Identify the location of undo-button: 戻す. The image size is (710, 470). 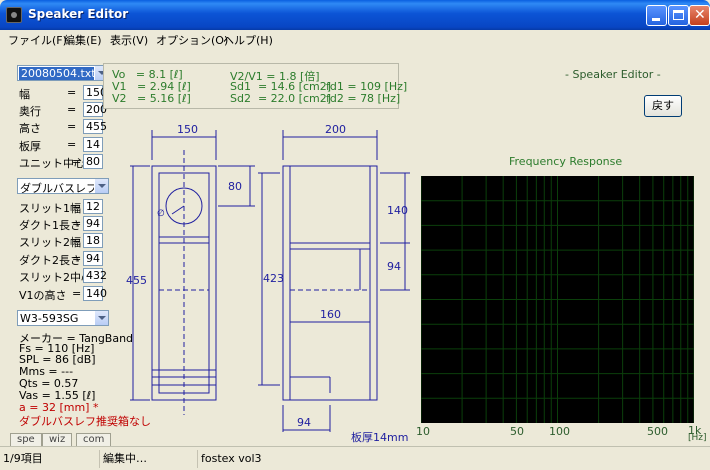
(663, 106).